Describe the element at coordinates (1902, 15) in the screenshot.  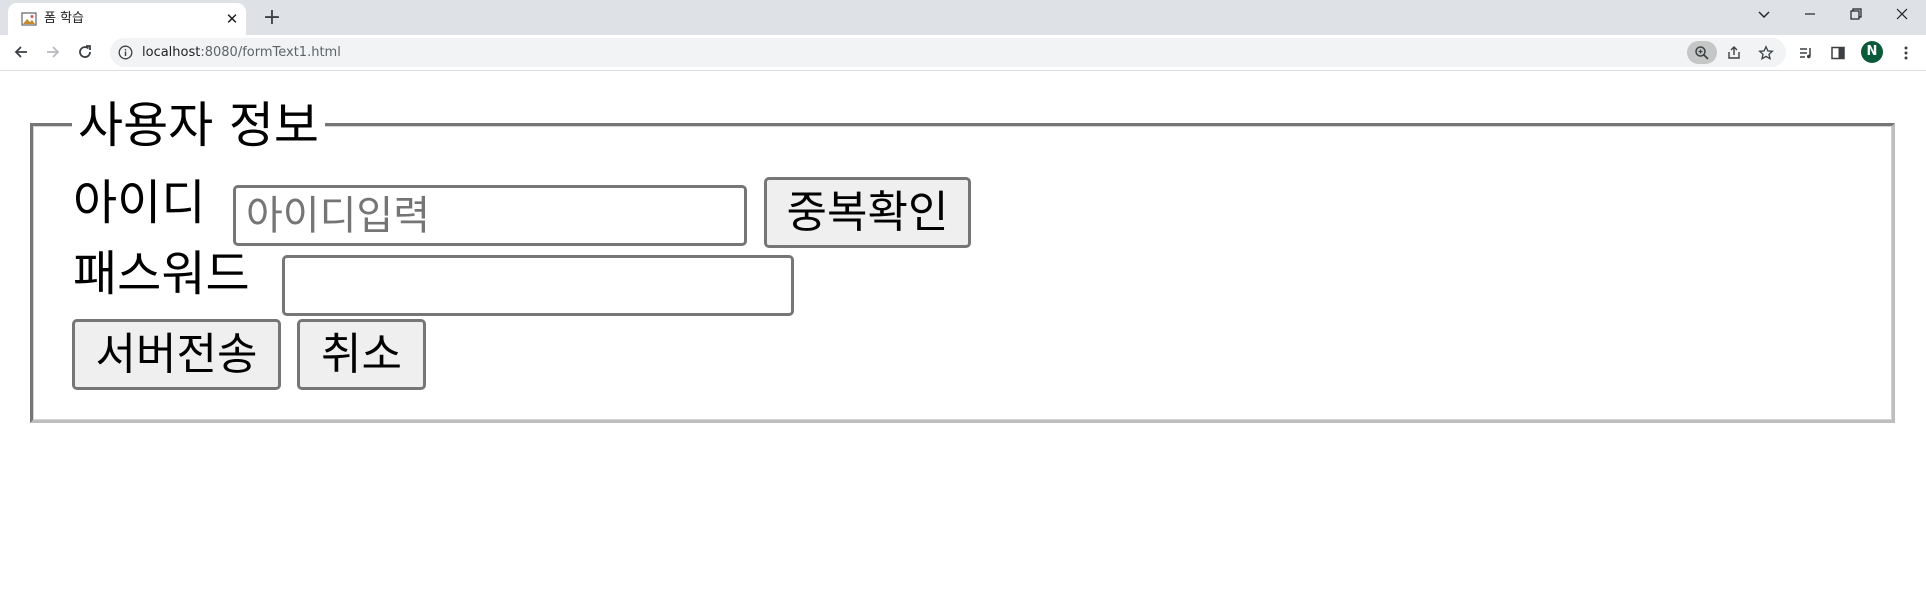
I see `close-window-icon` at that location.